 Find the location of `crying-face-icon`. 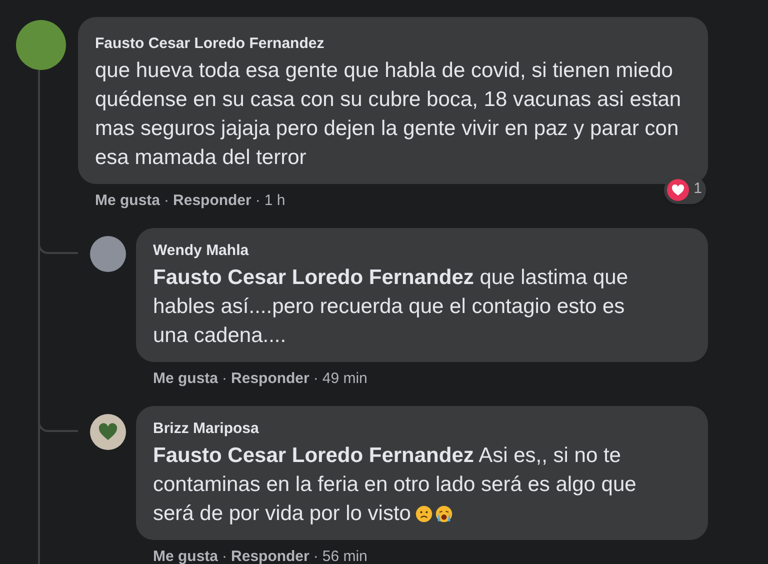

crying-face-icon is located at coordinates (443, 513).